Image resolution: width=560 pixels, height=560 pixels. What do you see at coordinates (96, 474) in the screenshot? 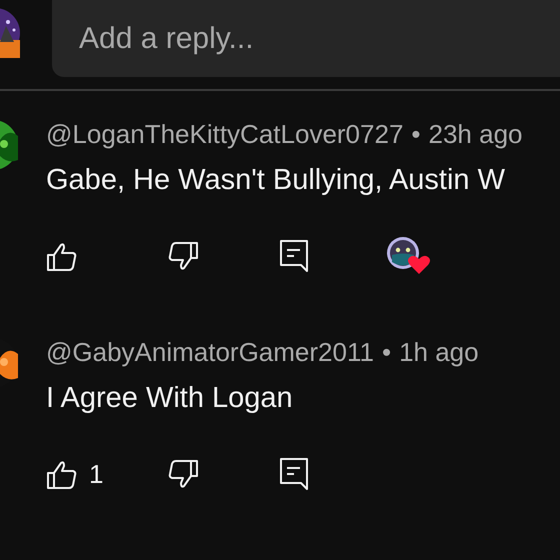
I see `like-count: 1` at bounding box center [96, 474].